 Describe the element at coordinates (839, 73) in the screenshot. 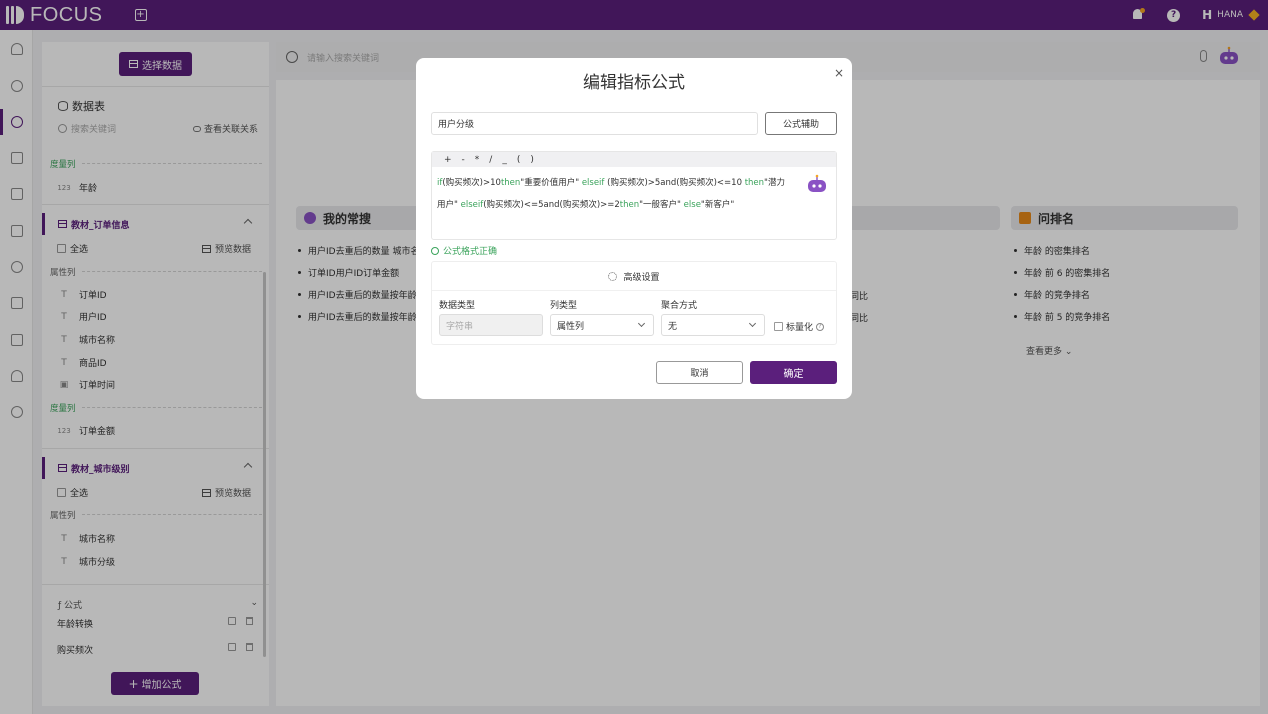

I see `close-icon: ×` at that location.